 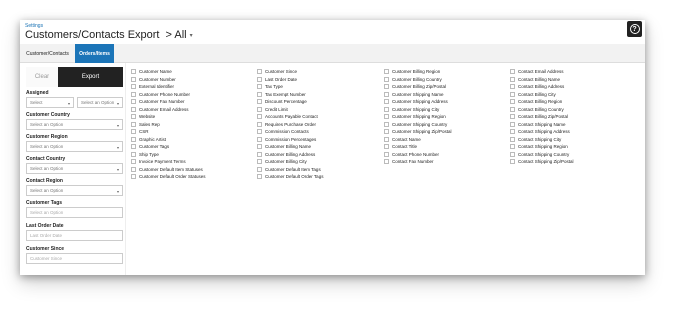 I want to click on field-checkbox-item: Contact Billing Zip/Postal, so click(x=542, y=117).